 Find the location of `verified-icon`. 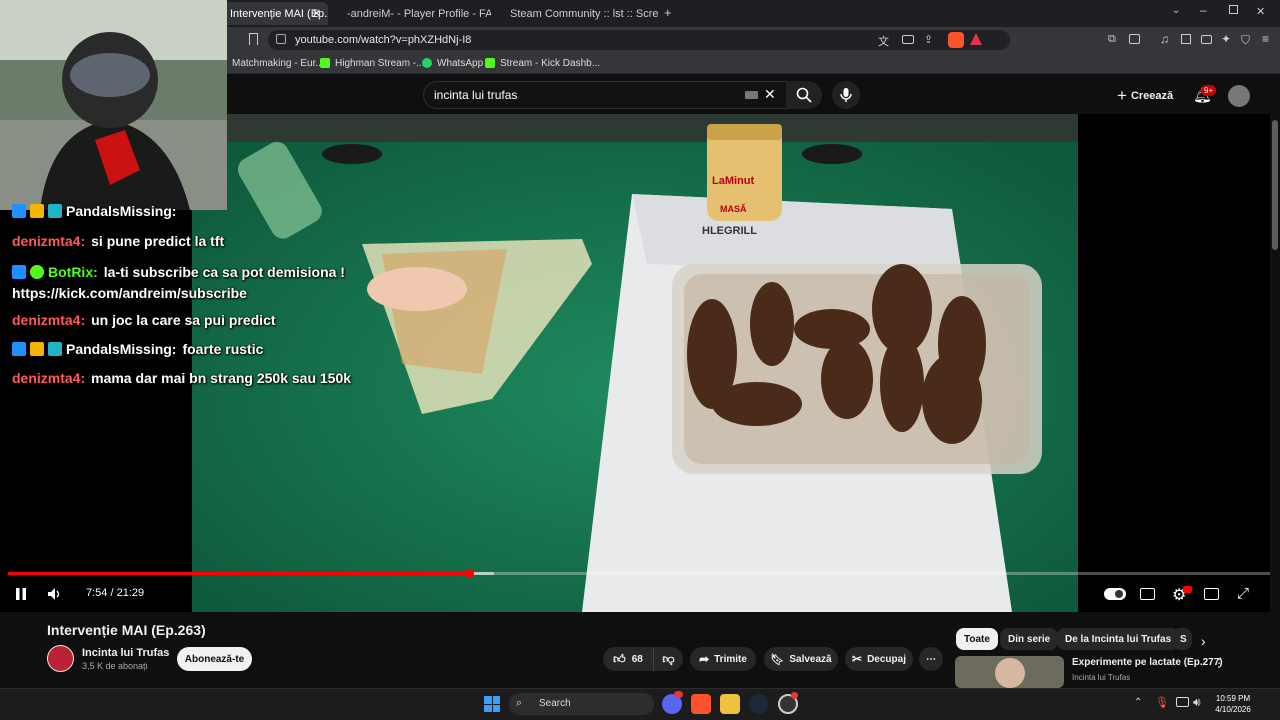

verified-icon is located at coordinates (37, 272).